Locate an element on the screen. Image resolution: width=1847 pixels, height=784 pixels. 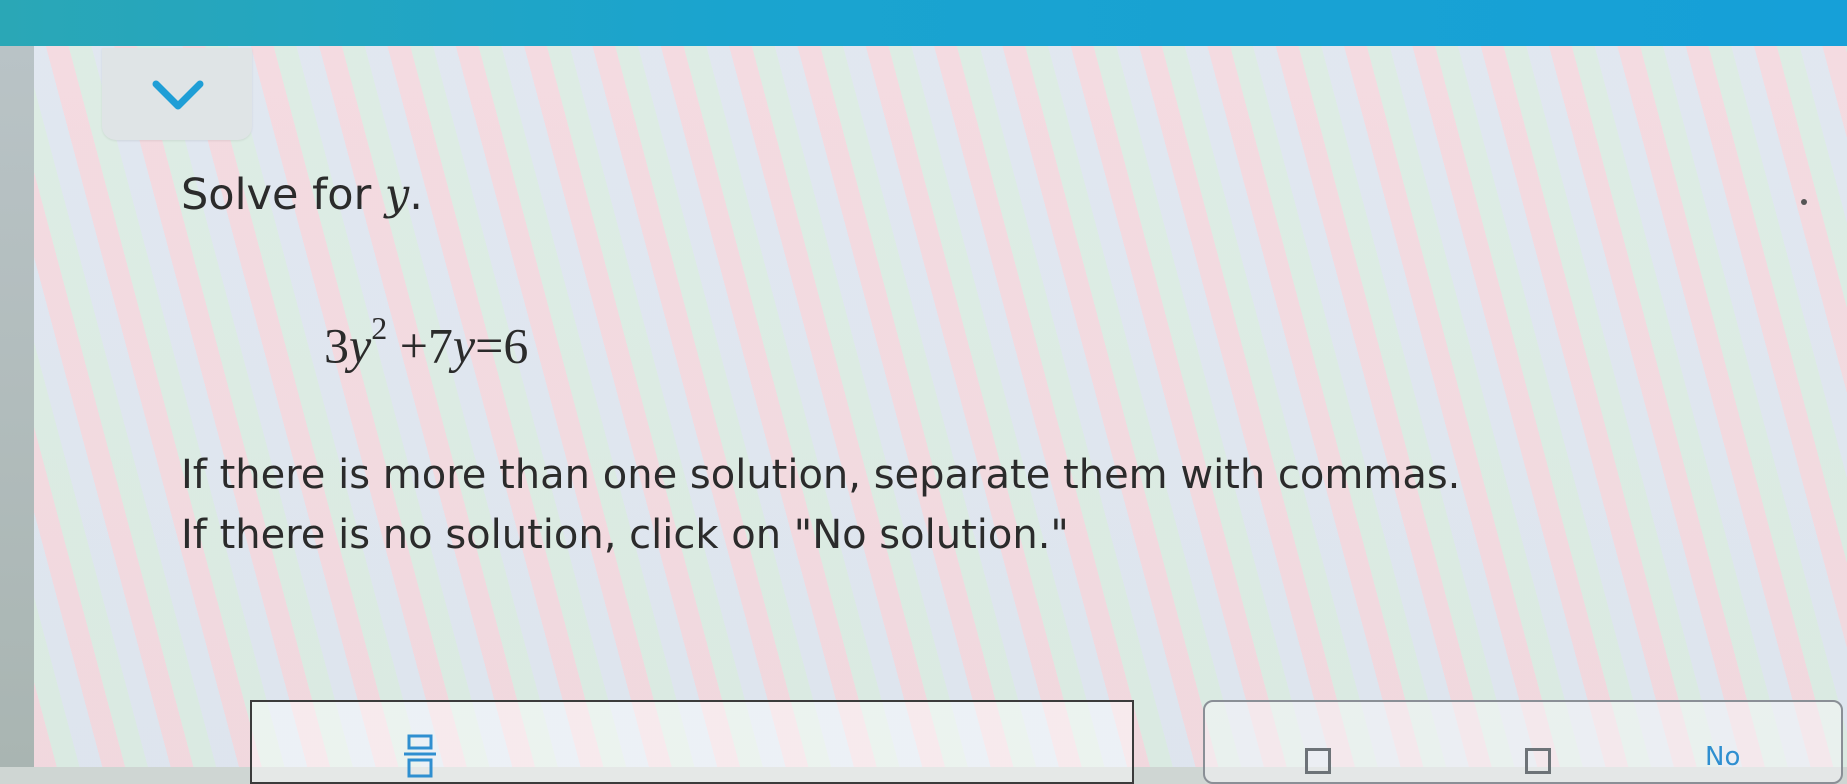
equation-var1: y is located at coordinates (360, 345).